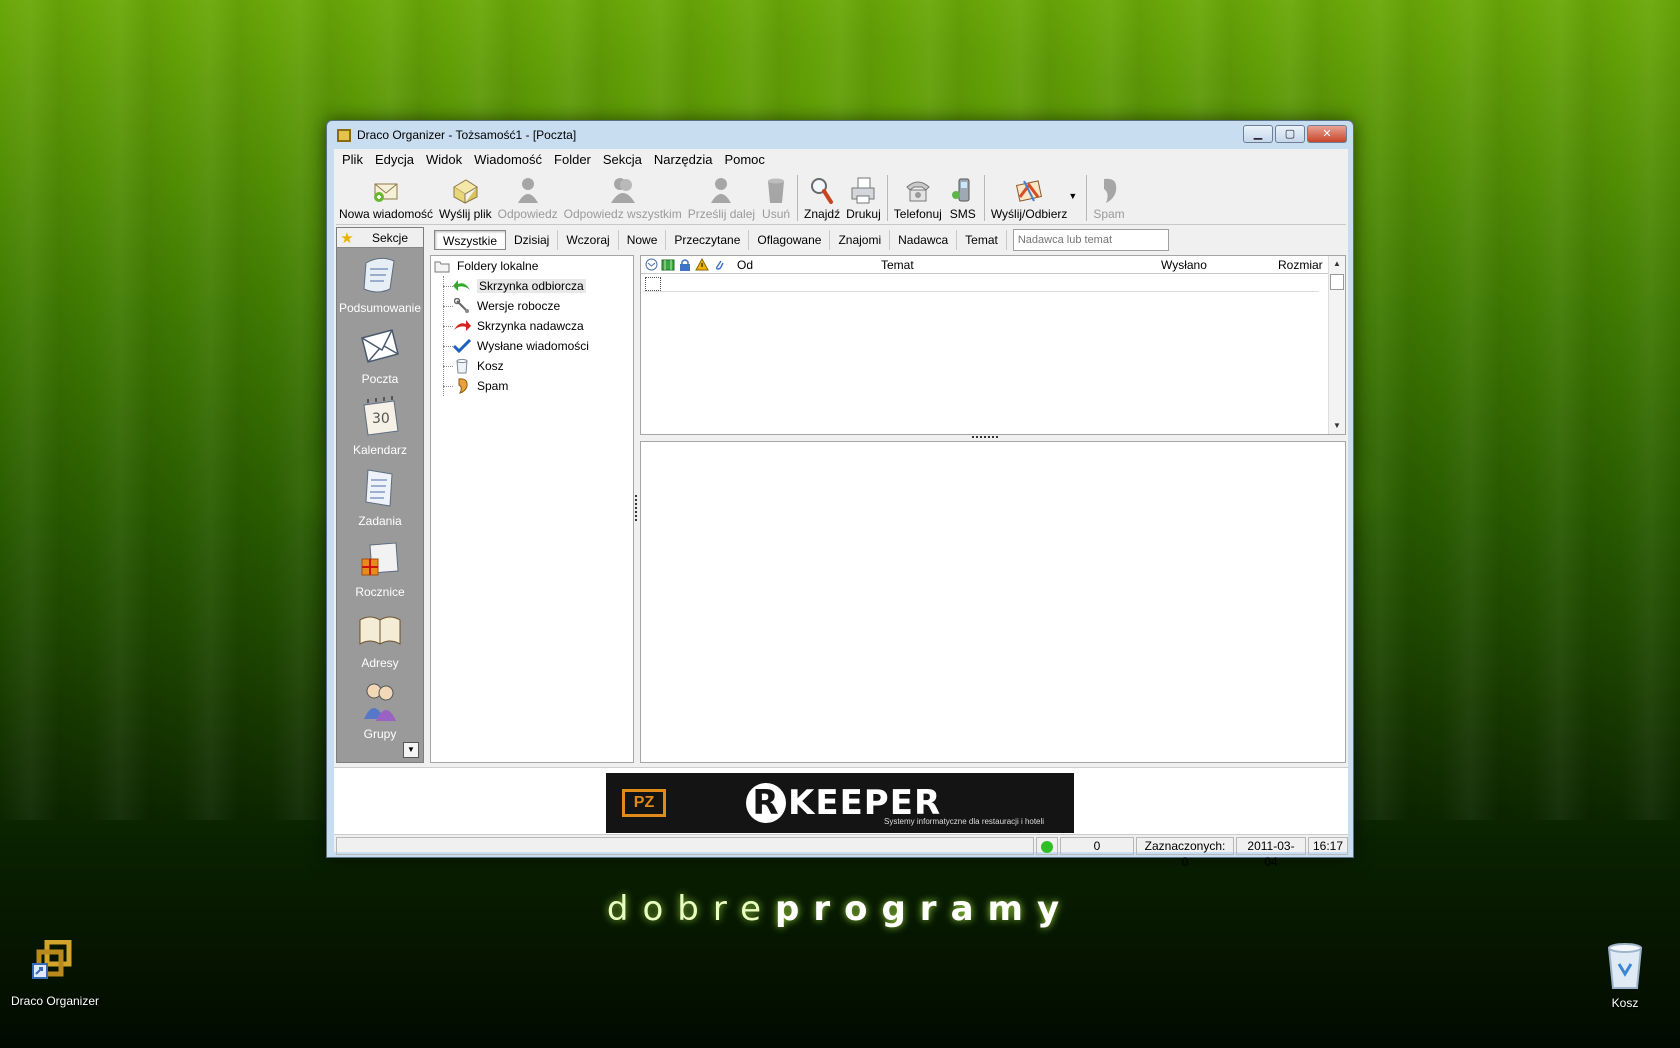  Describe the element at coordinates (379, 275) in the screenshot. I see `summary-scroll-icon` at that location.